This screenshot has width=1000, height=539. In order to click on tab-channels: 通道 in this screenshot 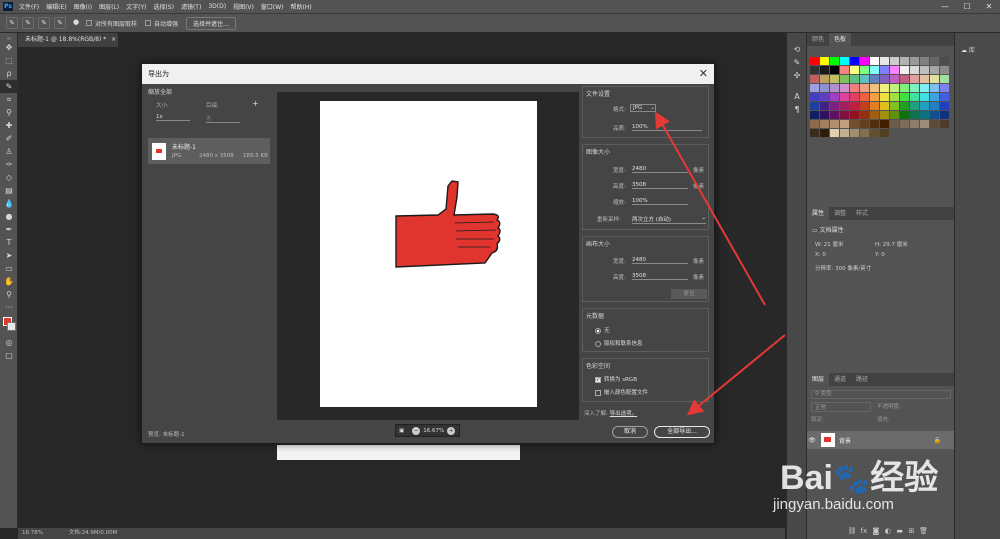, I will do `click(840, 379)`.